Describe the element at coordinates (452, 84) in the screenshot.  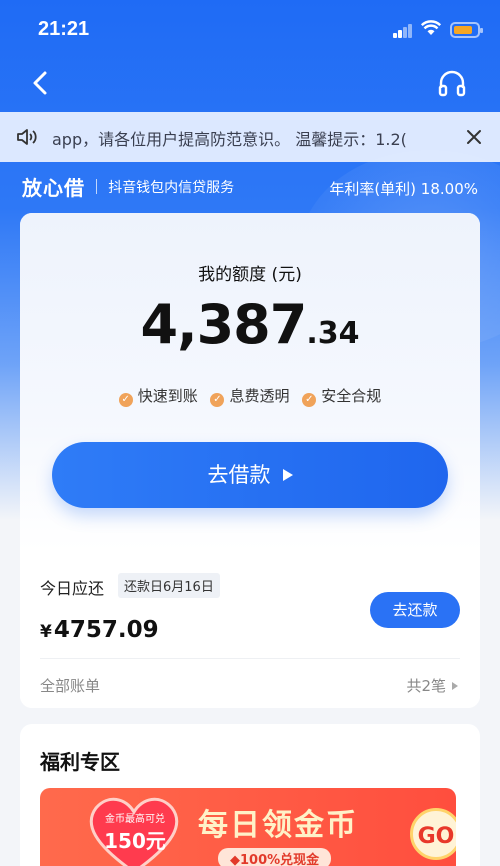
I see `headset-icon` at that location.